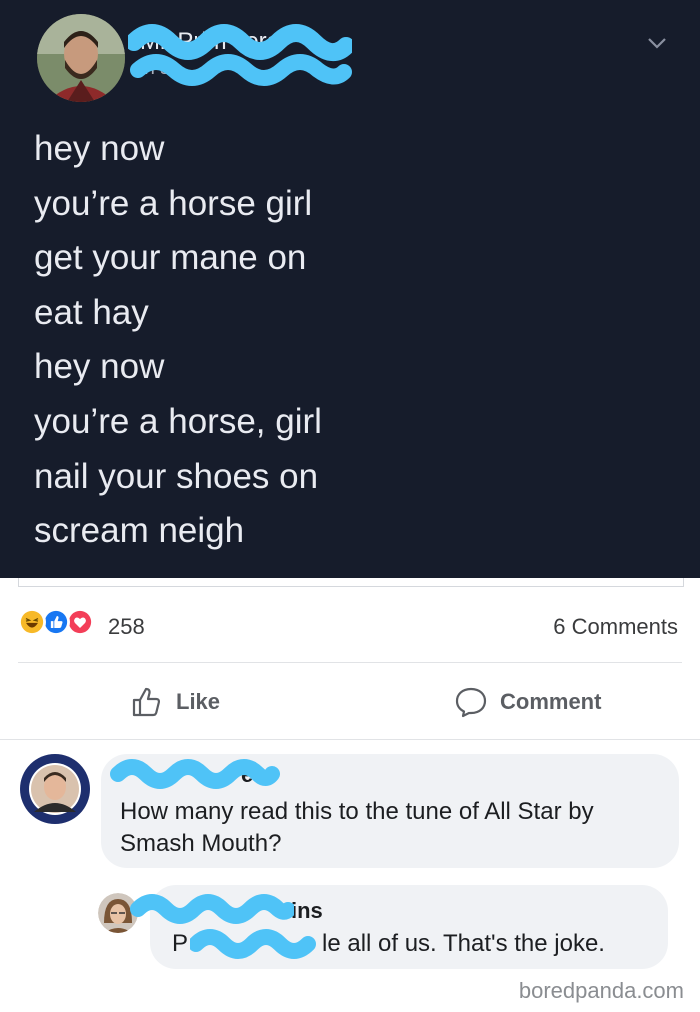 The height and width of the screenshot is (1012, 700). What do you see at coordinates (198, 701) in the screenshot?
I see `like-label: Like` at bounding box center [198, 701].